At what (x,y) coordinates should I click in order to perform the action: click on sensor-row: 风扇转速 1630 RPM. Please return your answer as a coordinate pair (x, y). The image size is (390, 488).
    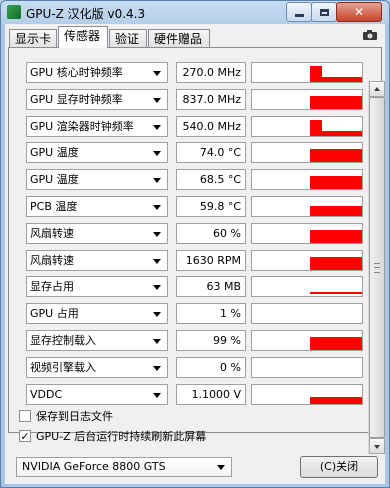
    Looking at the image, I should click on (193, 261).